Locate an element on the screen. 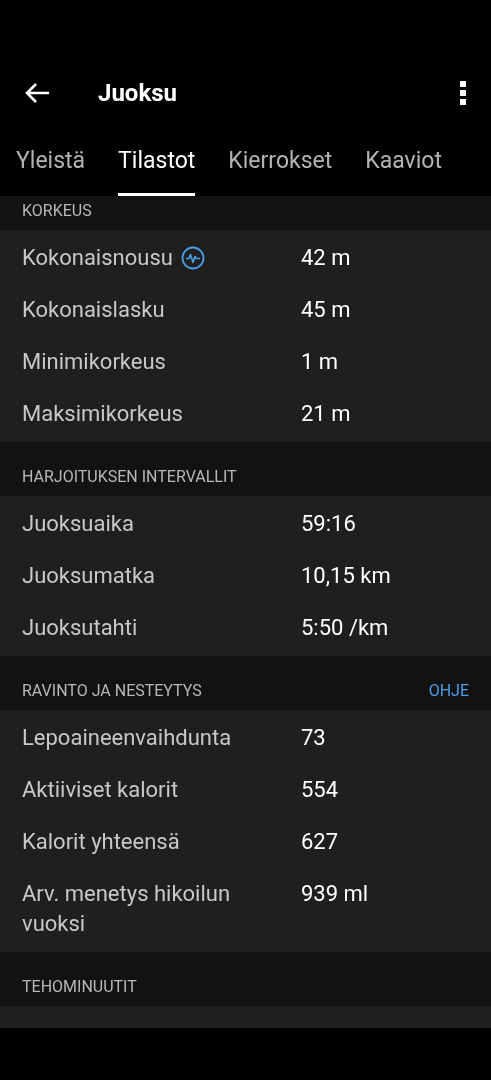 The image size is (491, 1080). section-header: RAVINTO JA NESTEYTYS is located at coordinates (112, 691).